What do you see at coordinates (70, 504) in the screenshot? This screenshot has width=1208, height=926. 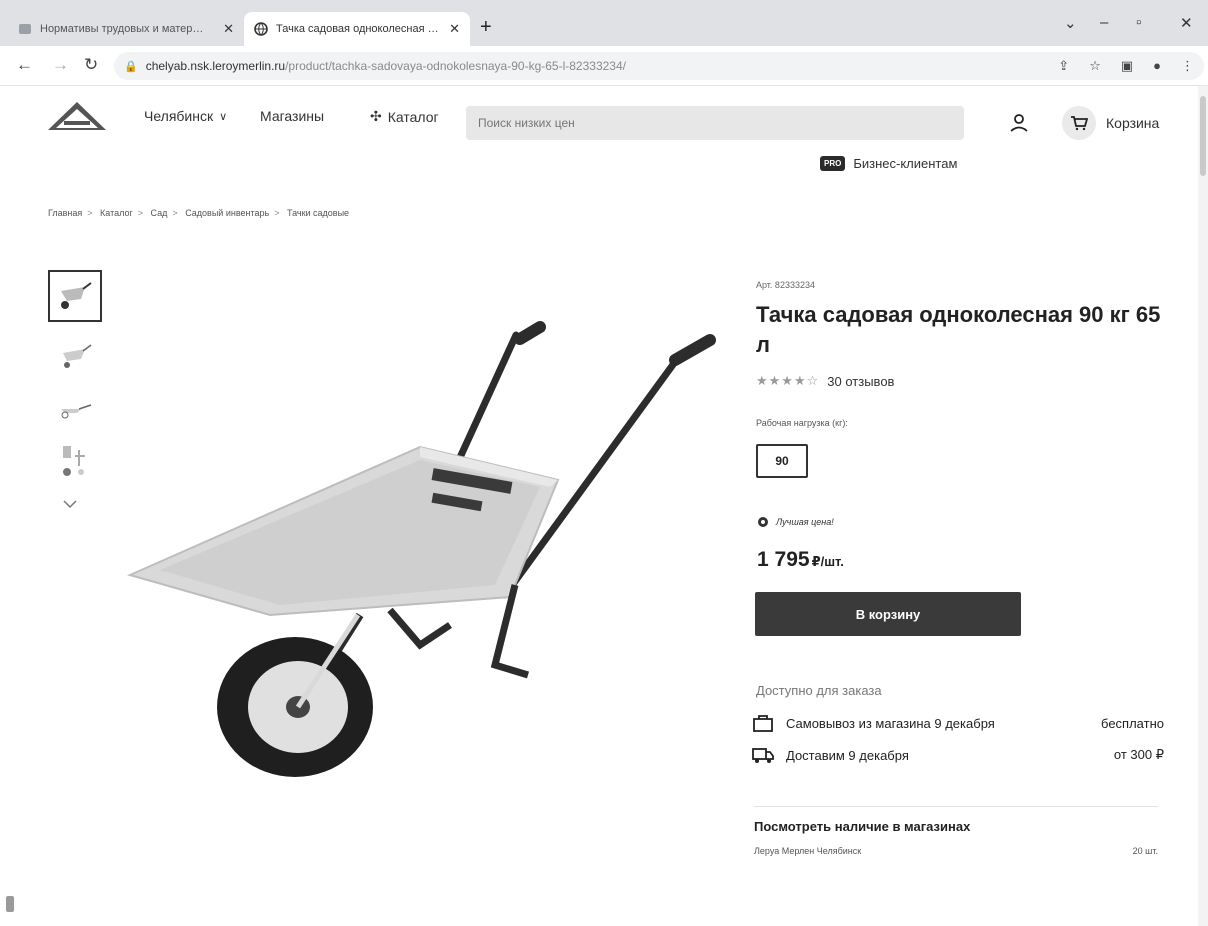 I see `chevron-down-icon` at bounding box center [70, 504].